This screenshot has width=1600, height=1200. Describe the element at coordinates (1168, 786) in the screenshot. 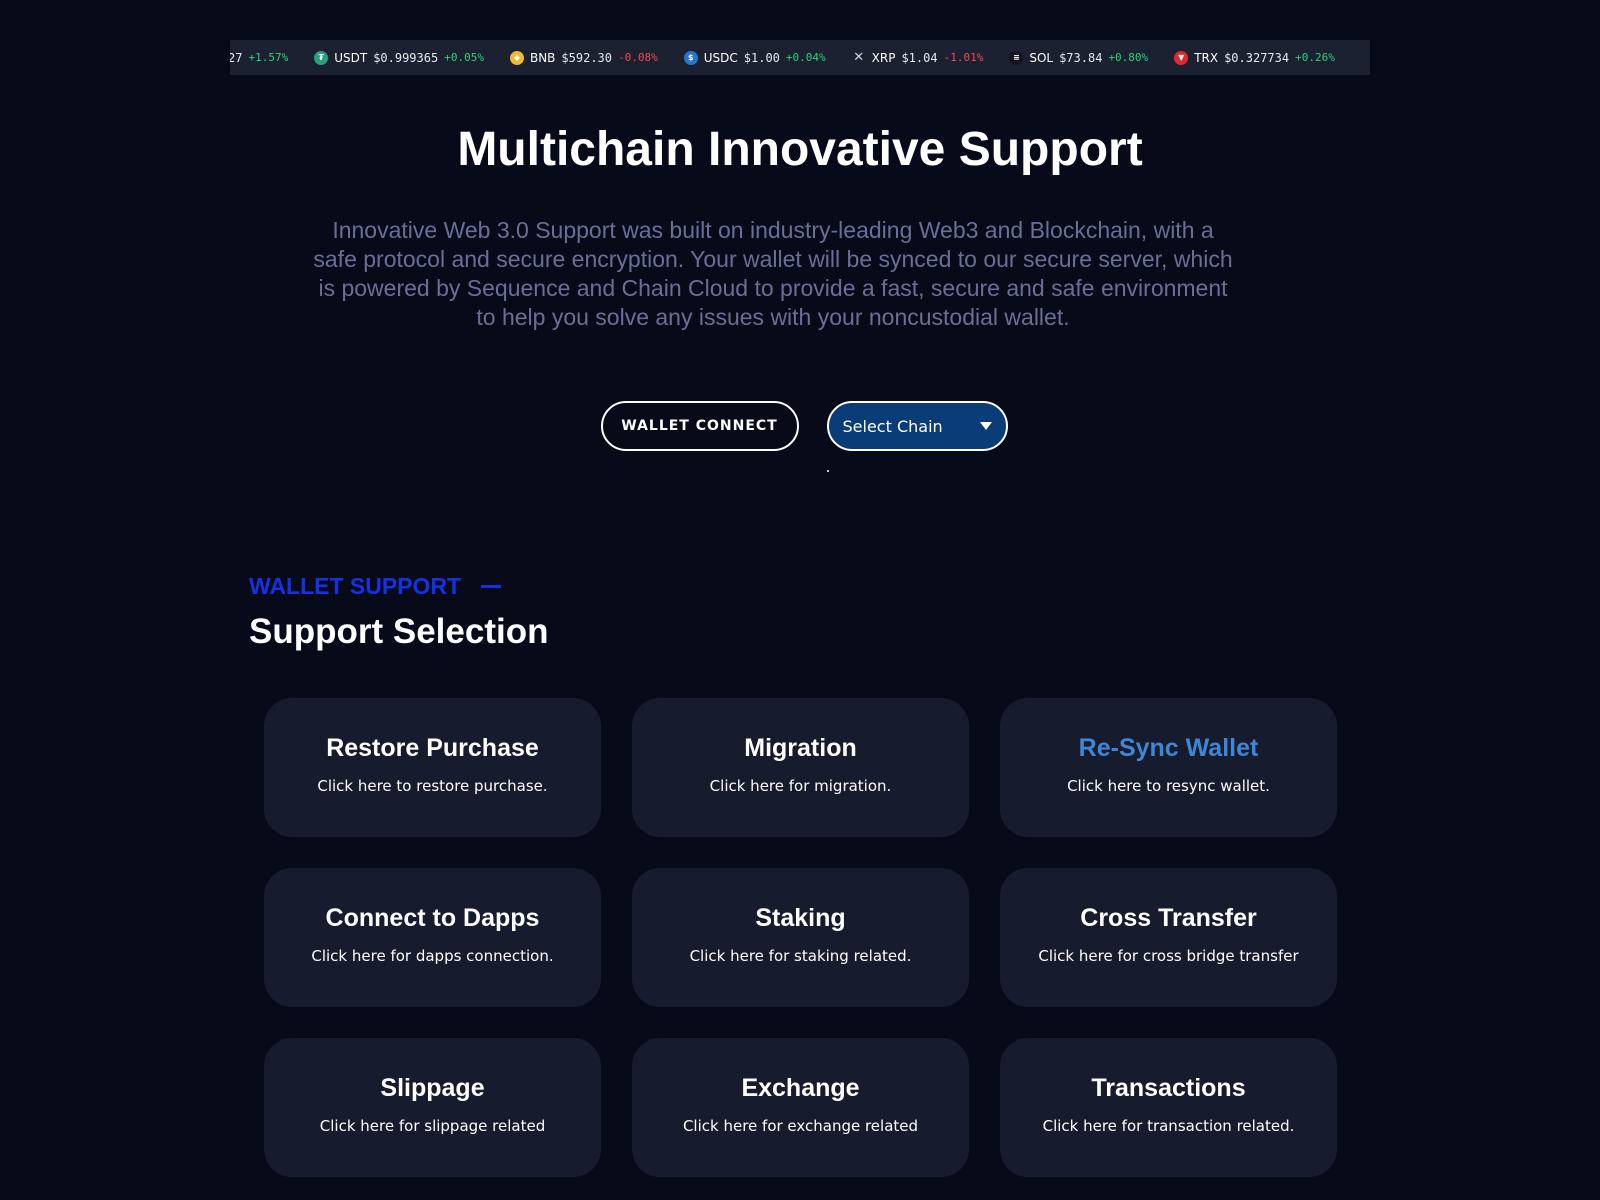

I see `support-card-description: Click here to resync wallet.` at that location.